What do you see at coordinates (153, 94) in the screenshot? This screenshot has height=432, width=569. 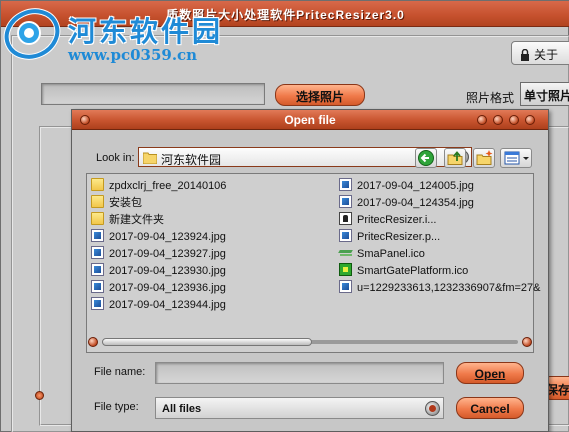 I see `photo-path-field` at bounding box center [153, 94].